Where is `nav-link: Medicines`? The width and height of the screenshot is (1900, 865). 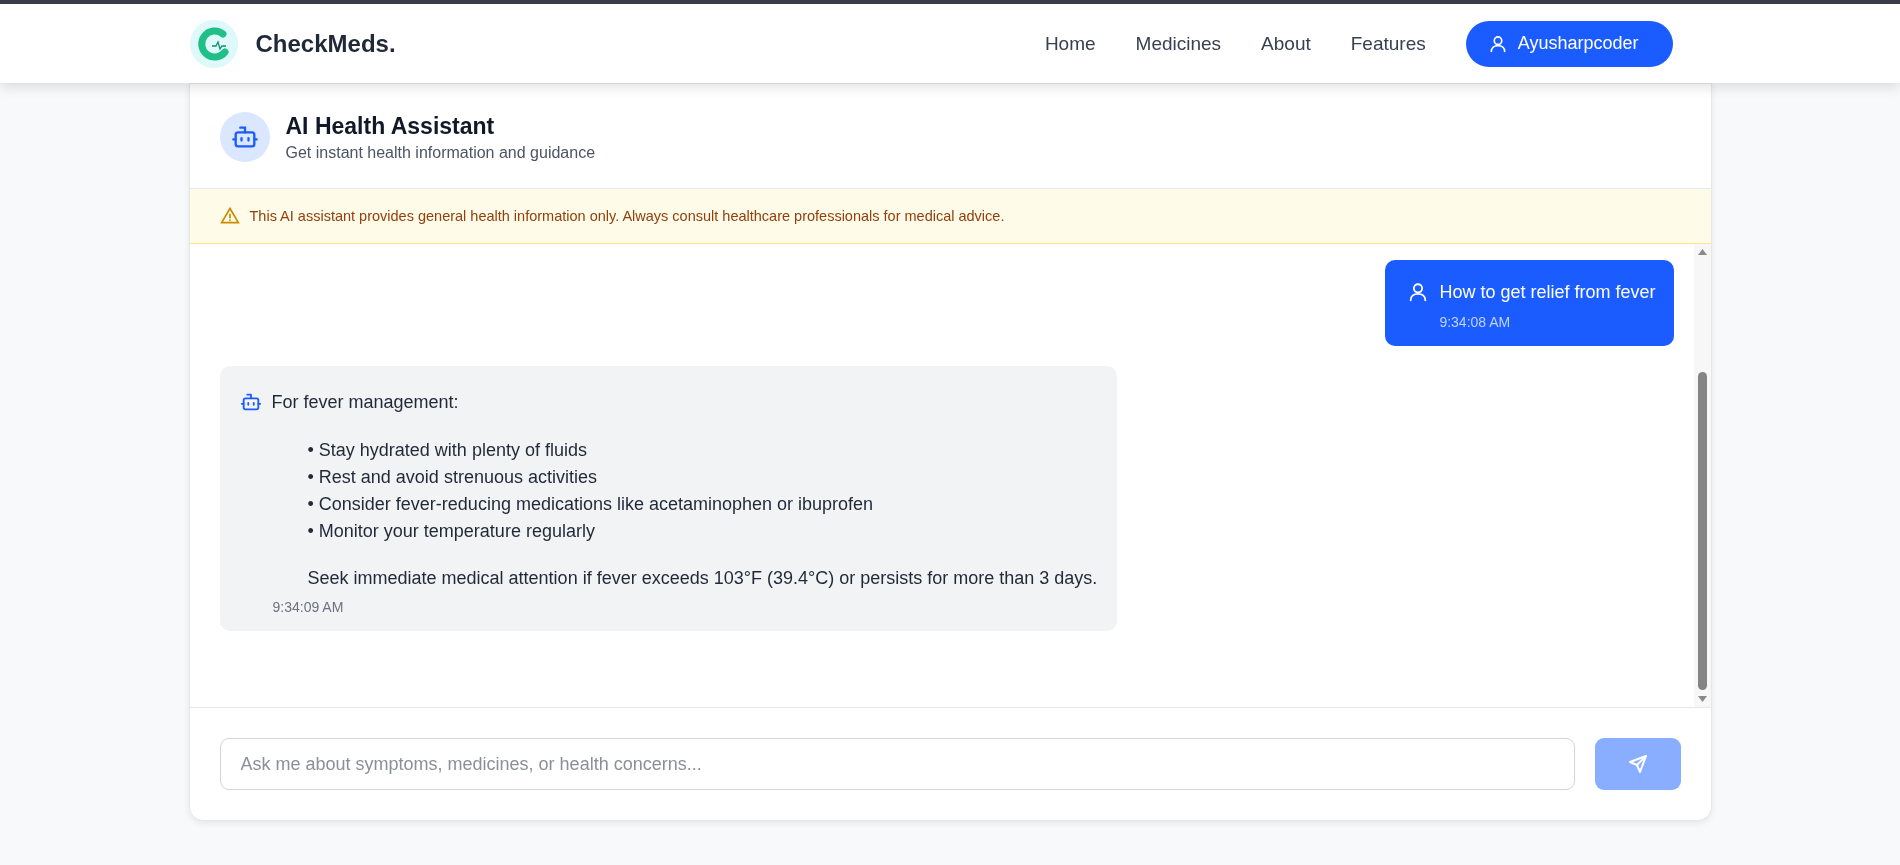
nav-link: Medicines is located at coordinates (1178, 43).